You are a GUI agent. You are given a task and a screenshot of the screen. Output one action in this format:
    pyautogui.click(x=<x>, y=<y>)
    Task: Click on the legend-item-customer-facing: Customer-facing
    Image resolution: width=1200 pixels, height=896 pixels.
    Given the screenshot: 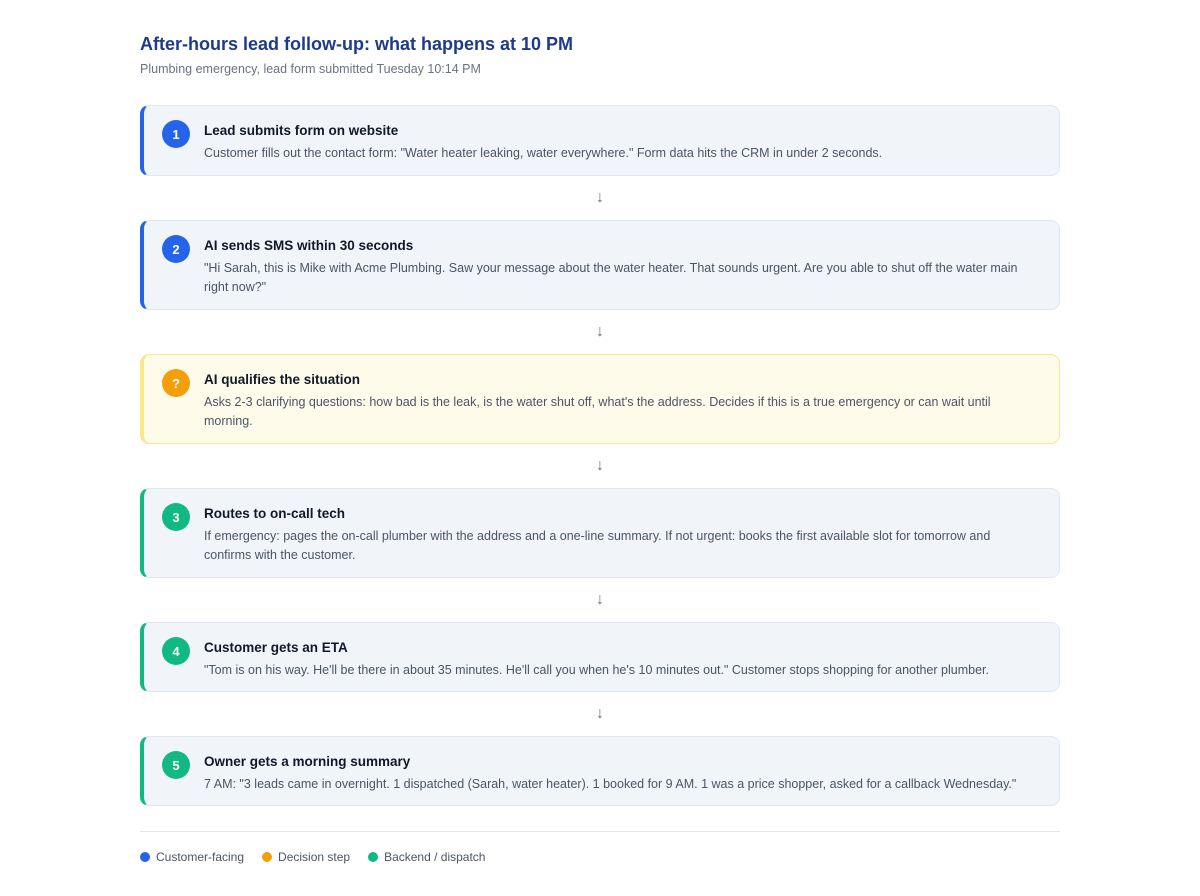 What is the action you would take?
    pyautogui.click(x=192, y=857)
    